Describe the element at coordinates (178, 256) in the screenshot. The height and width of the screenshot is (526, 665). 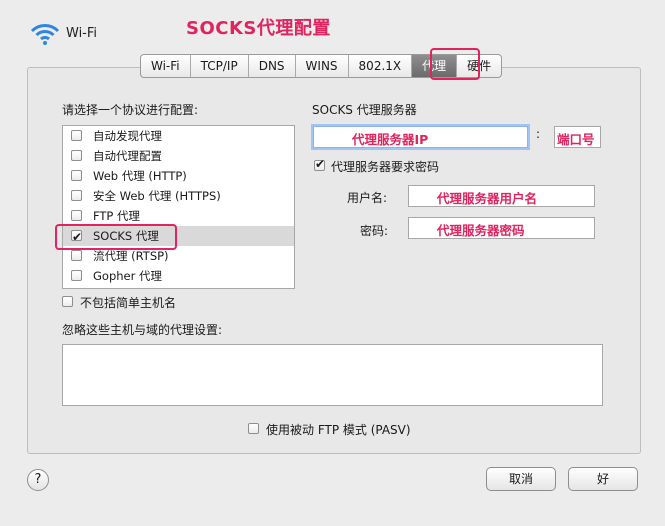
I see `protocol-row-rtsp: 流代理 (RTSP)` at that location.